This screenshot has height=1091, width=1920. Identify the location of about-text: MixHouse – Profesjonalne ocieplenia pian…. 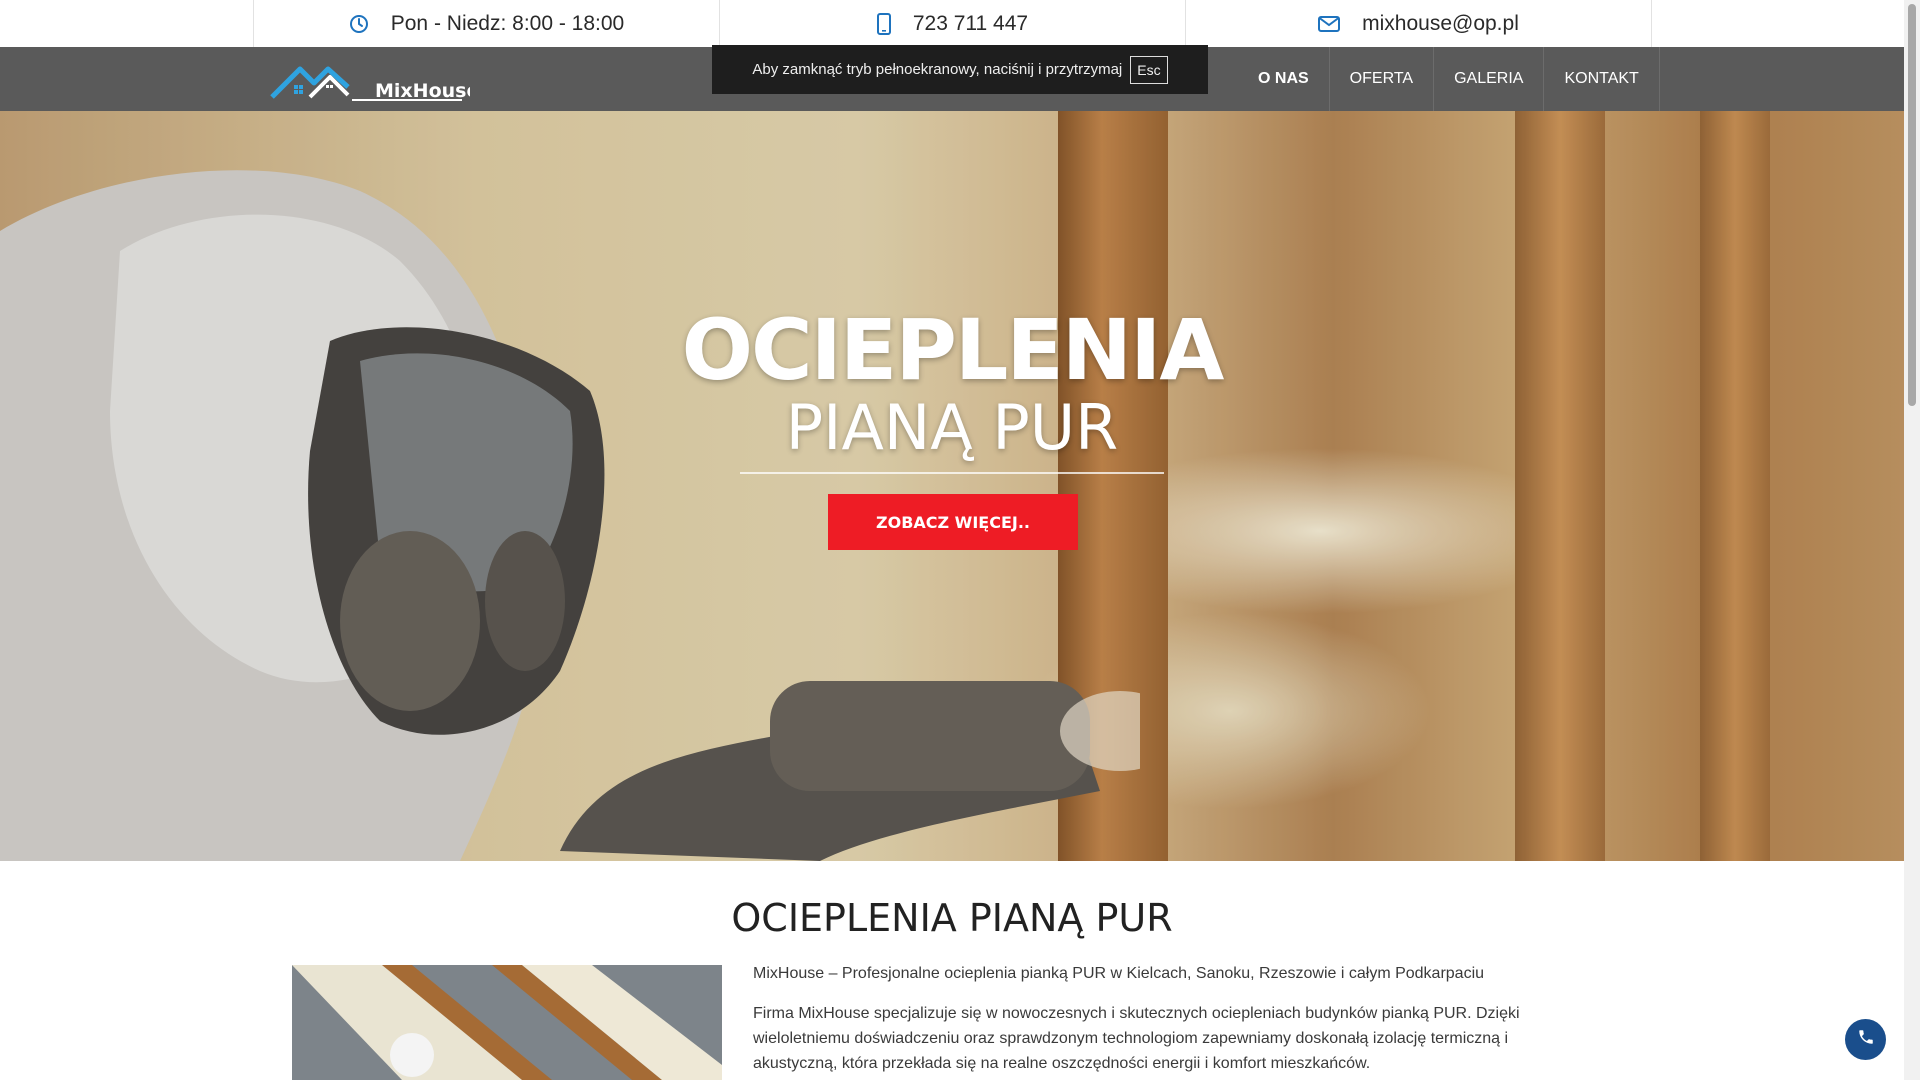
(1158, 1026).